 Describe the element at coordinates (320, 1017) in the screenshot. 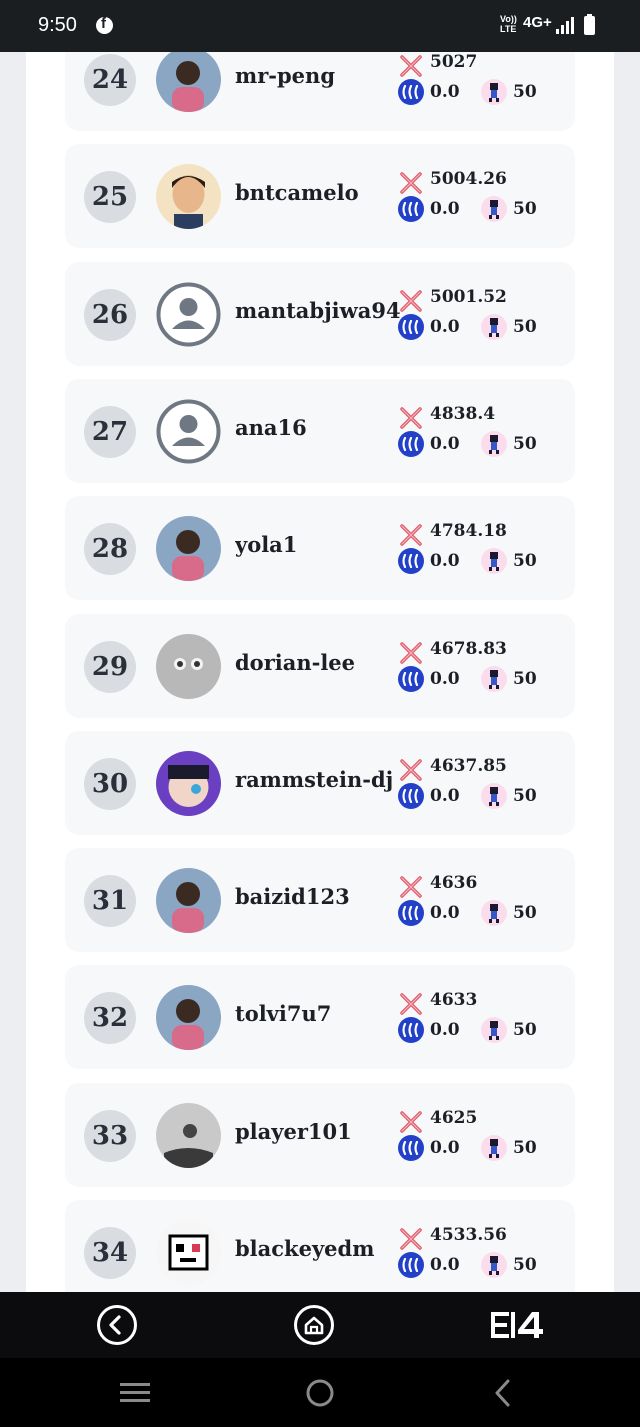

I see `leaderboard-row: 32 tolvi7u7 4633 0.0 50` at that location.